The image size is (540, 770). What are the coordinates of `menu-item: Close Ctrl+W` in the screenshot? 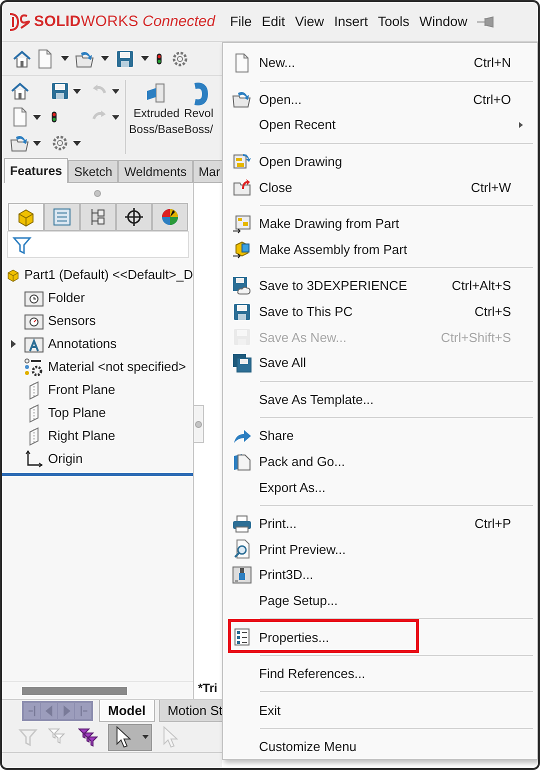 It's located at (380, 187).